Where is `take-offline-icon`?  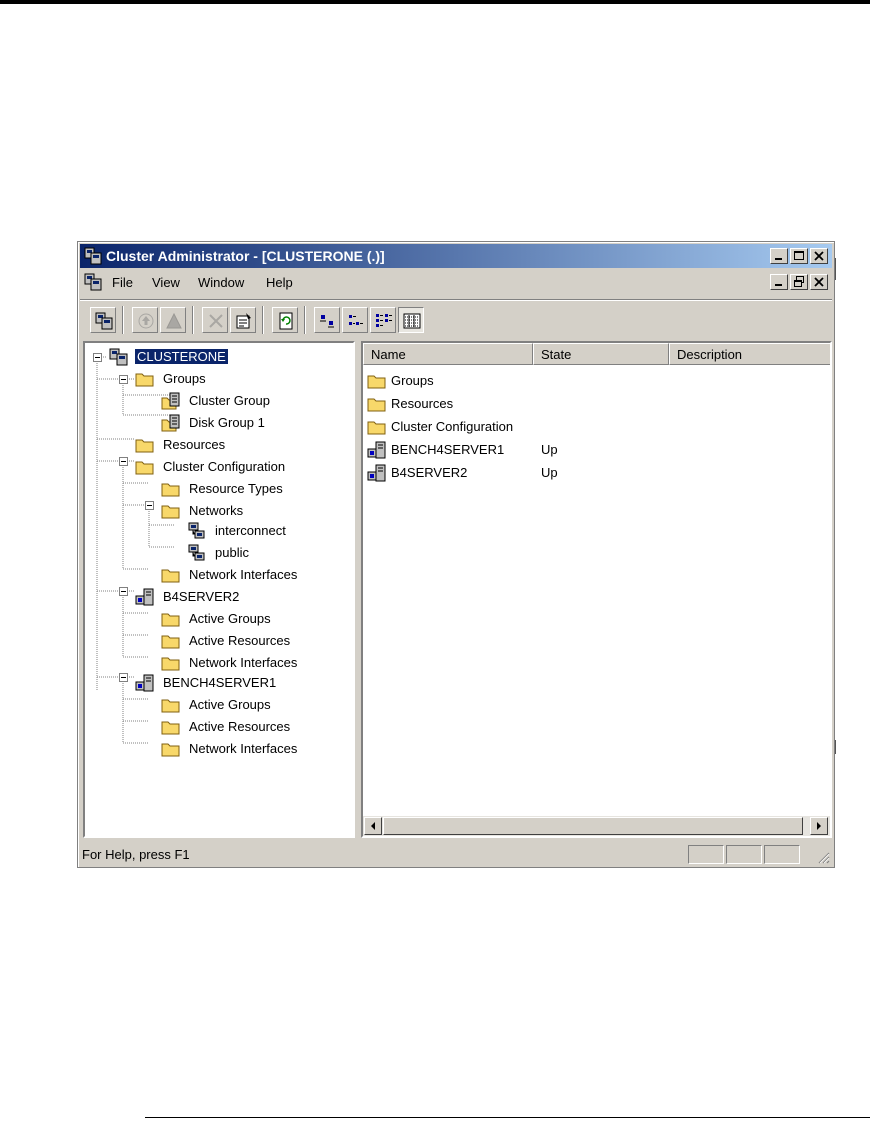 take-offline-icon is located at coordinates (174, 320).